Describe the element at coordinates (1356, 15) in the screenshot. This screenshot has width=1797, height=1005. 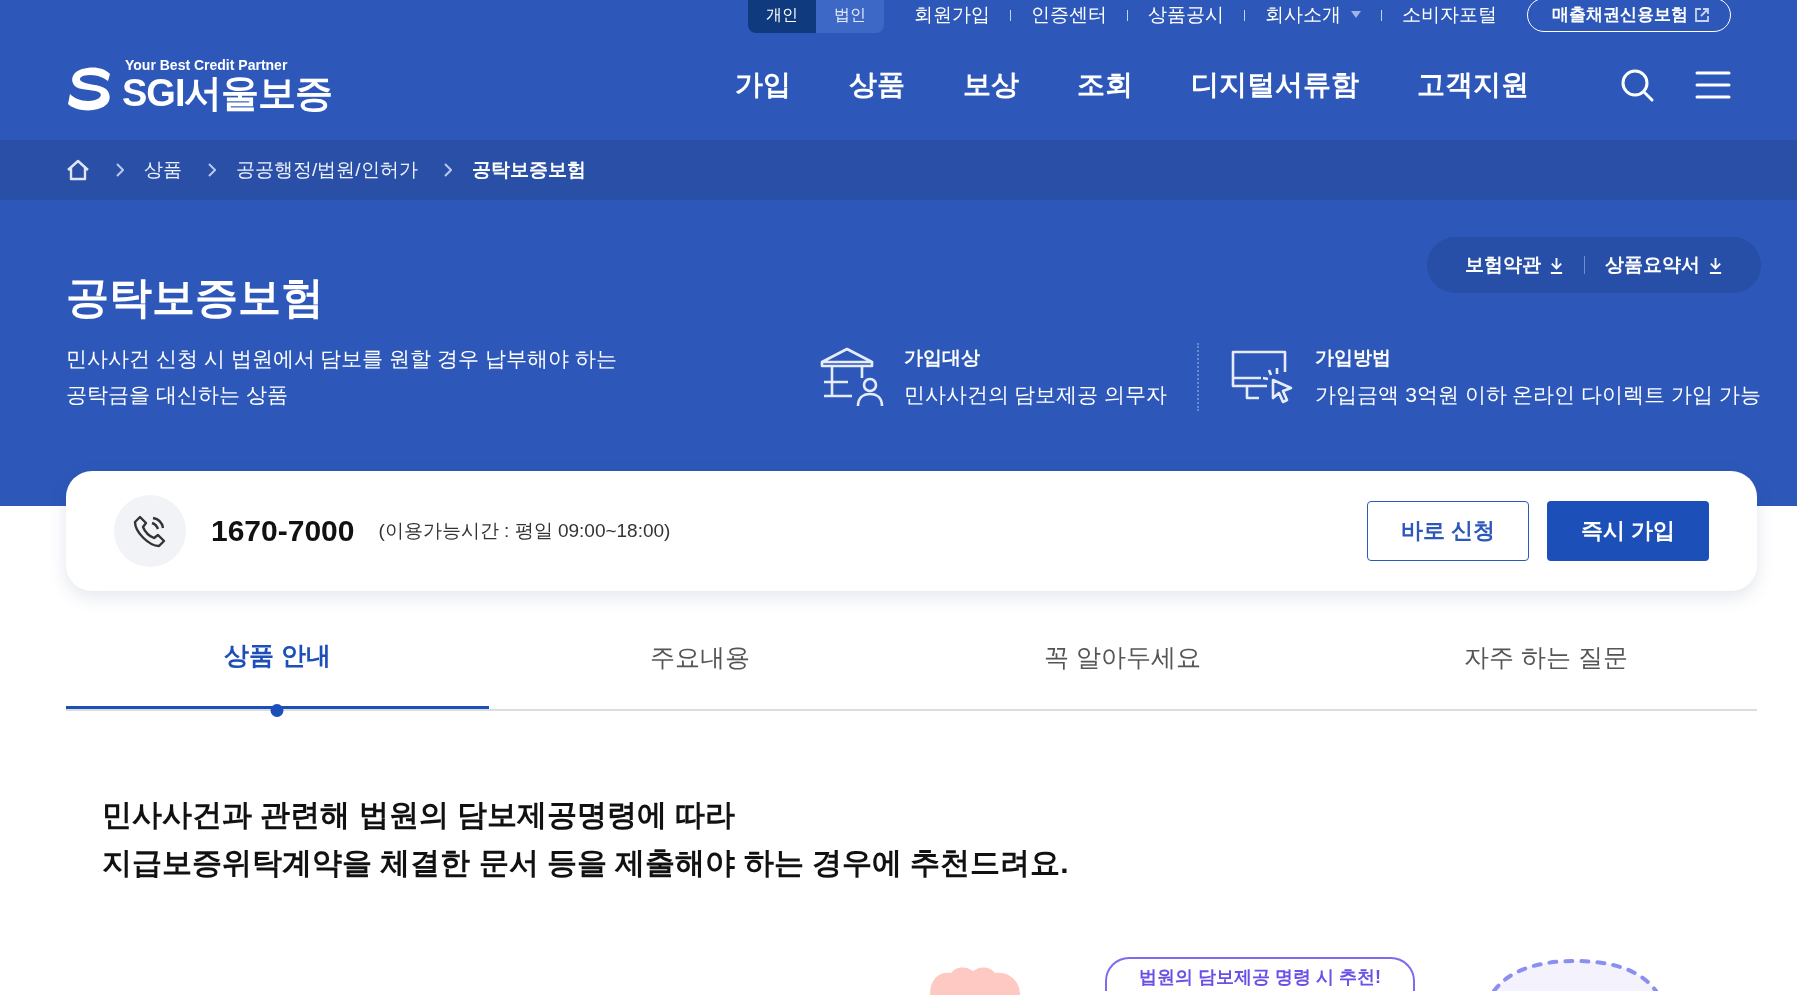
I see `caret-icon` at that location.